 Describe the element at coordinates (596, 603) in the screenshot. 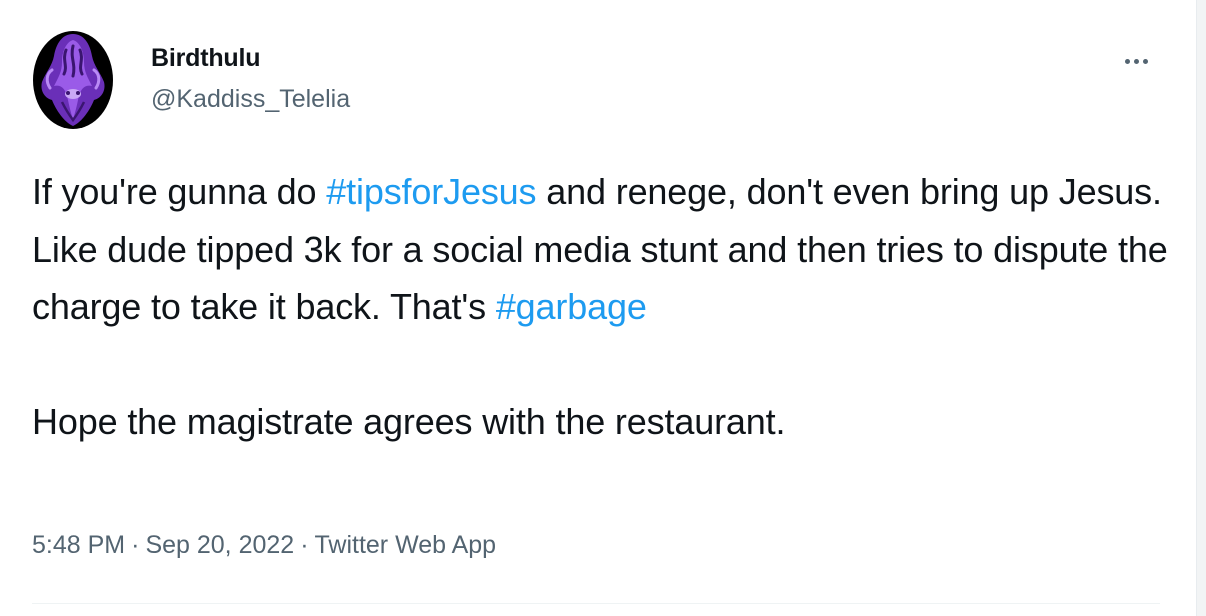

I see `divider` at that location.